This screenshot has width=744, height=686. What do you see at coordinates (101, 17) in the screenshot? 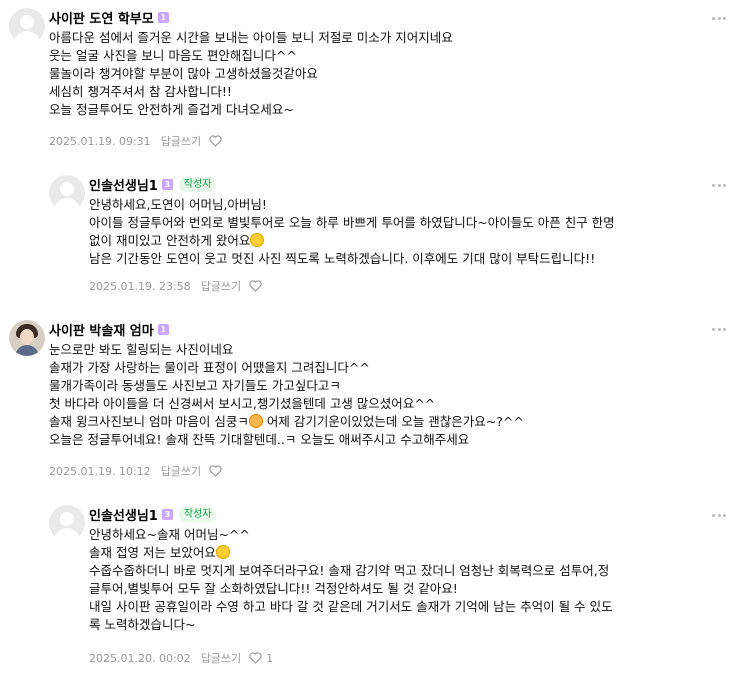
I see `author-nickname: 사이판 도연 학부모` at bounding box center [101, 17].